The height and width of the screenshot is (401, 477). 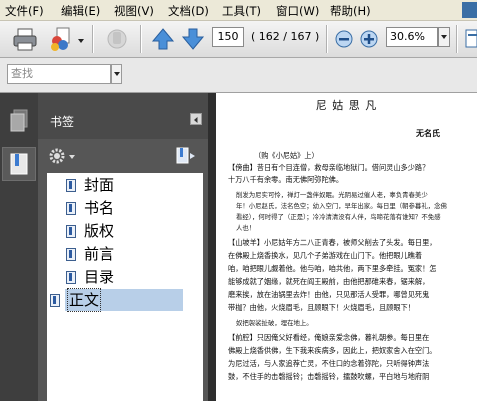 What do you see at coordinates (126, 208) in the screenshot?
I see `bookmark-item: 书名` at bounding box center [126, 208].